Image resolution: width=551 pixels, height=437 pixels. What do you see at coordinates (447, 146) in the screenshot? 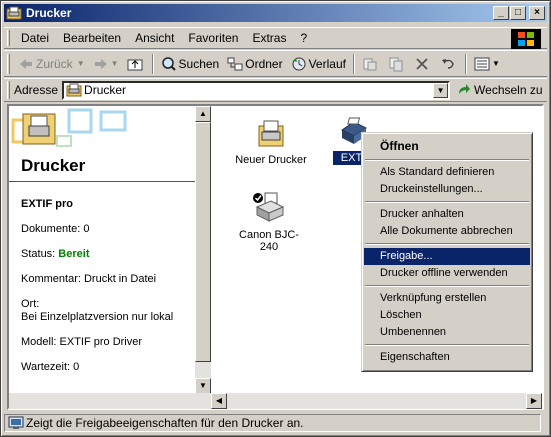
I see `menu-open: Öffnen` at bounding box center [447, 146].